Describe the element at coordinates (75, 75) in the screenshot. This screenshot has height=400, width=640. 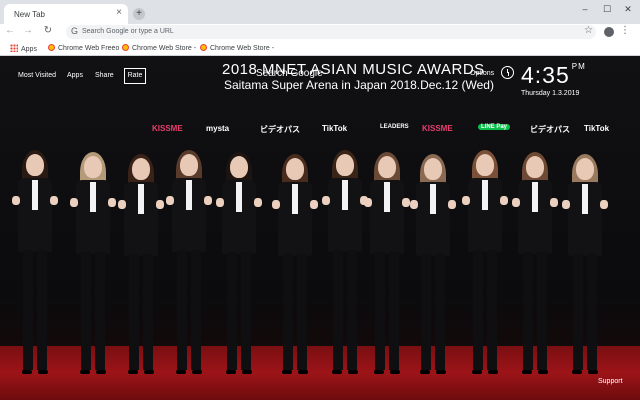
I see `apps-link: Apps` at that location.